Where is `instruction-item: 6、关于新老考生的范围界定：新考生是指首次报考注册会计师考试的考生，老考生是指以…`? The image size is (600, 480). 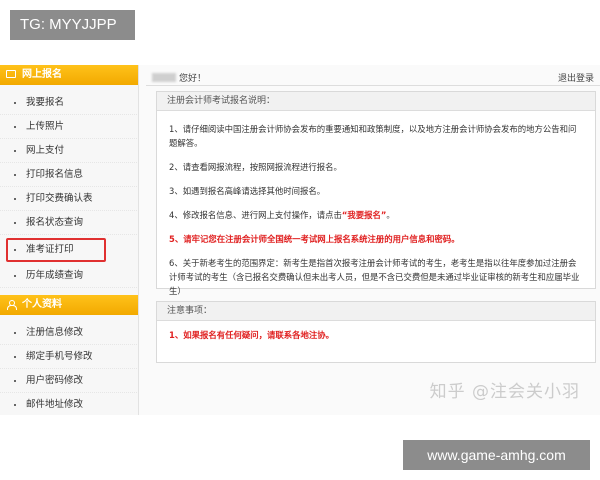
instruction-item: 6、关于新老考生的范围界定：新考生是指首次报考注册会计师考试的考生，老考生是指以… is located at coordinates (374, 277).